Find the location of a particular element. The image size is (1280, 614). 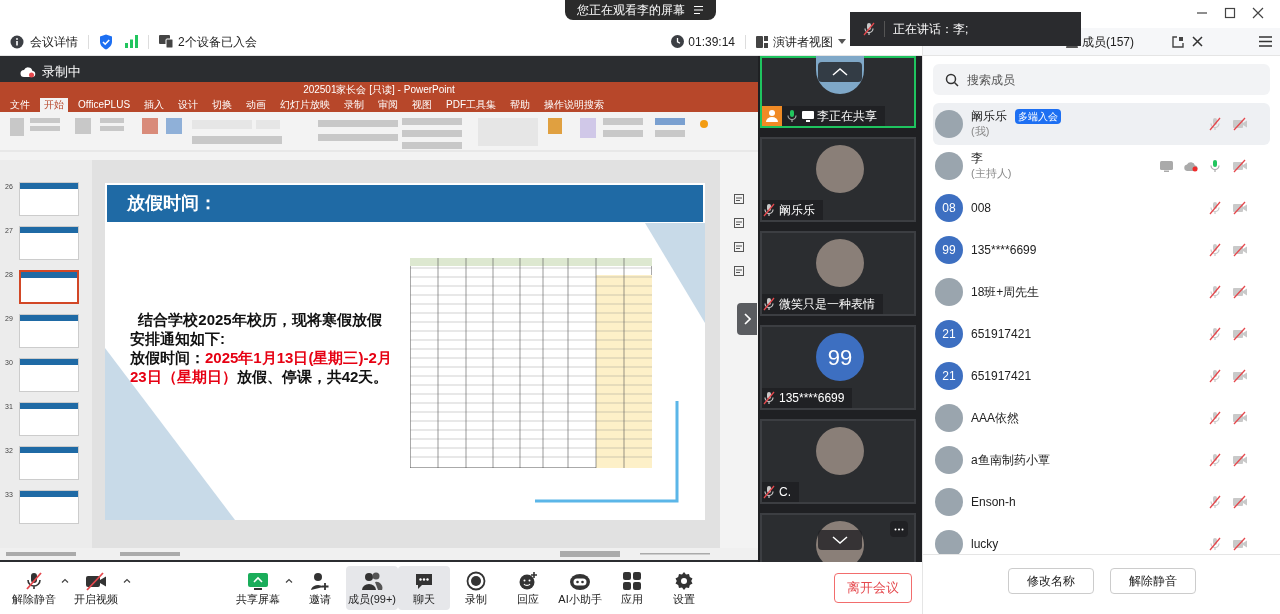

ribbon-tab: PDF工具集 is located at coordinates (471, 105).